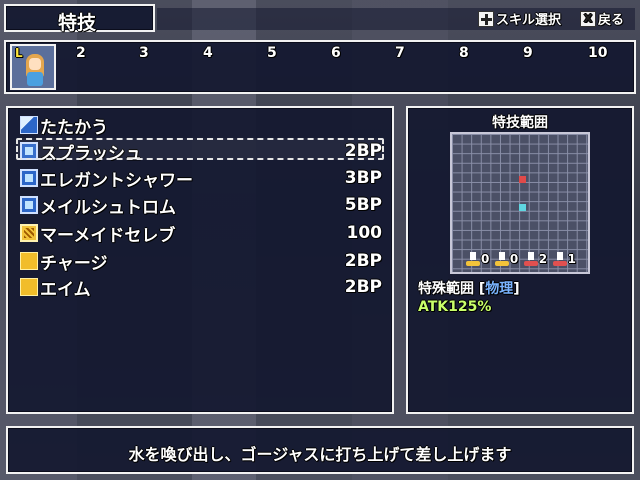 The image size is (640, 480). What do you see at coordinates (396, 19) in the screenshot?
I see `header-strip` at bounding box center [396, 19].